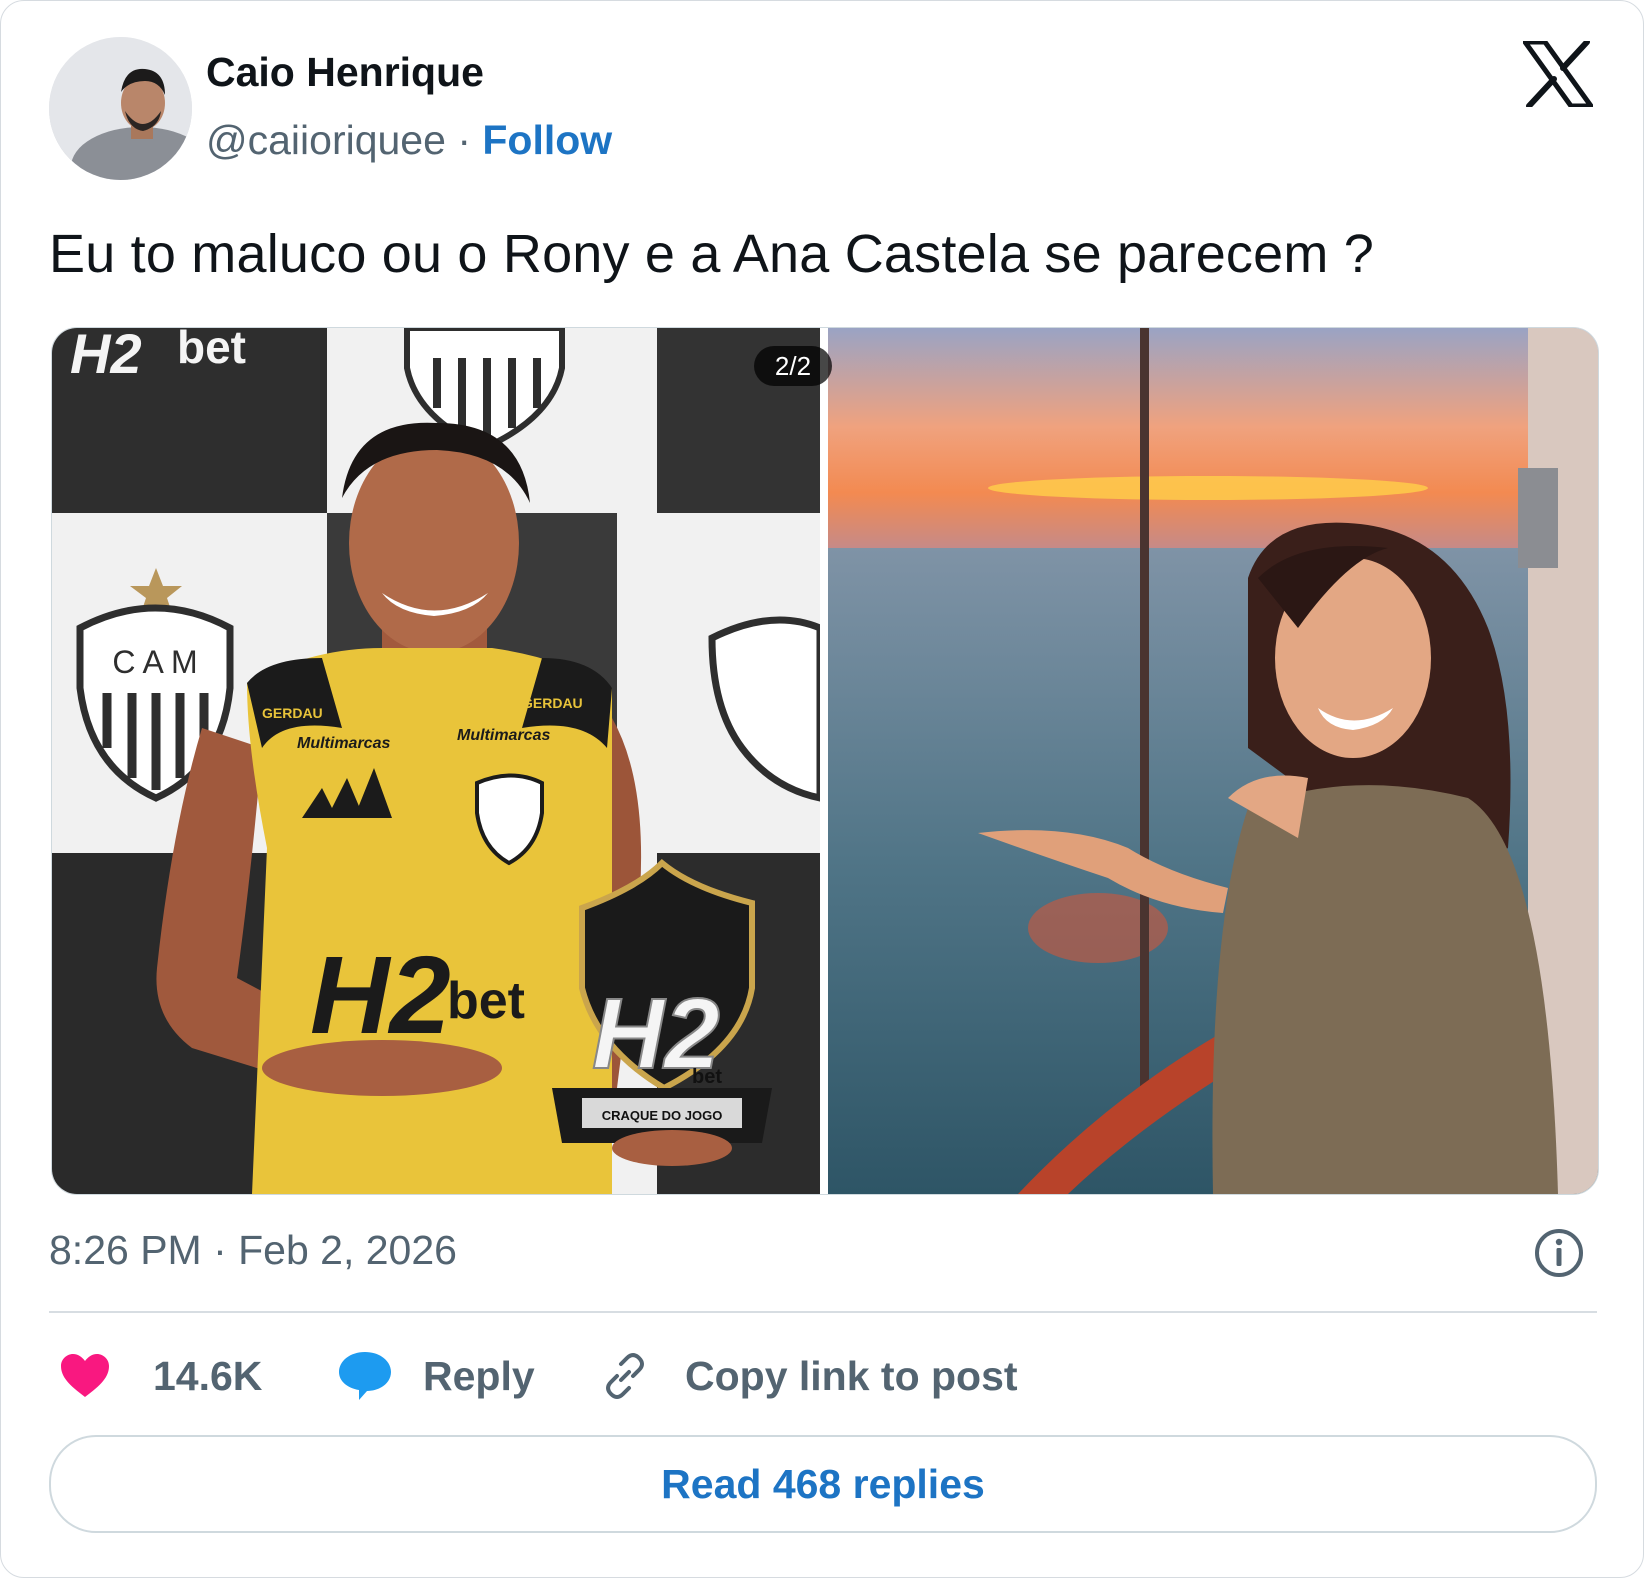 The height and width of the screenshot is (1578, 1644). Describe the element at coordinates (547, 140) in the screenshot. I see `follow-button: Follow` at that location.